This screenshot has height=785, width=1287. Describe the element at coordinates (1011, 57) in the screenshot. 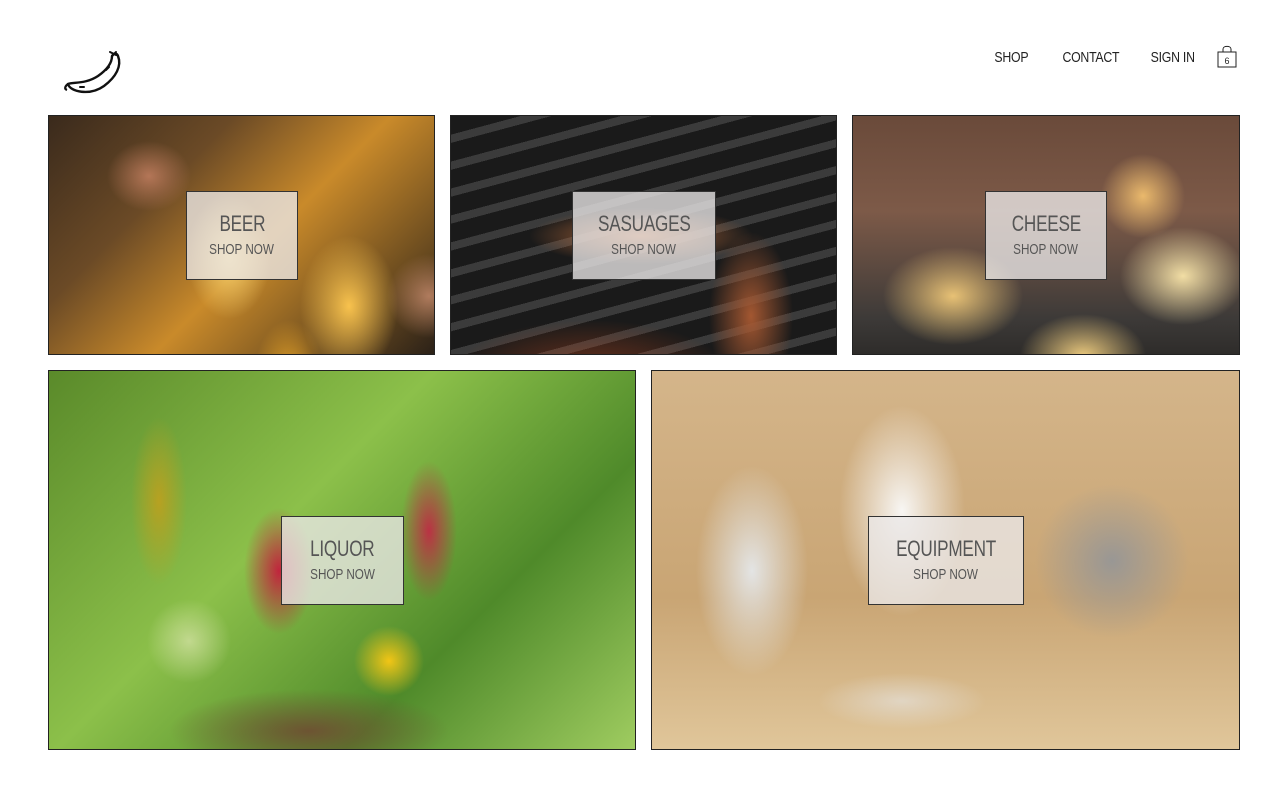

I see `nav-shop: SHOP` at that location.